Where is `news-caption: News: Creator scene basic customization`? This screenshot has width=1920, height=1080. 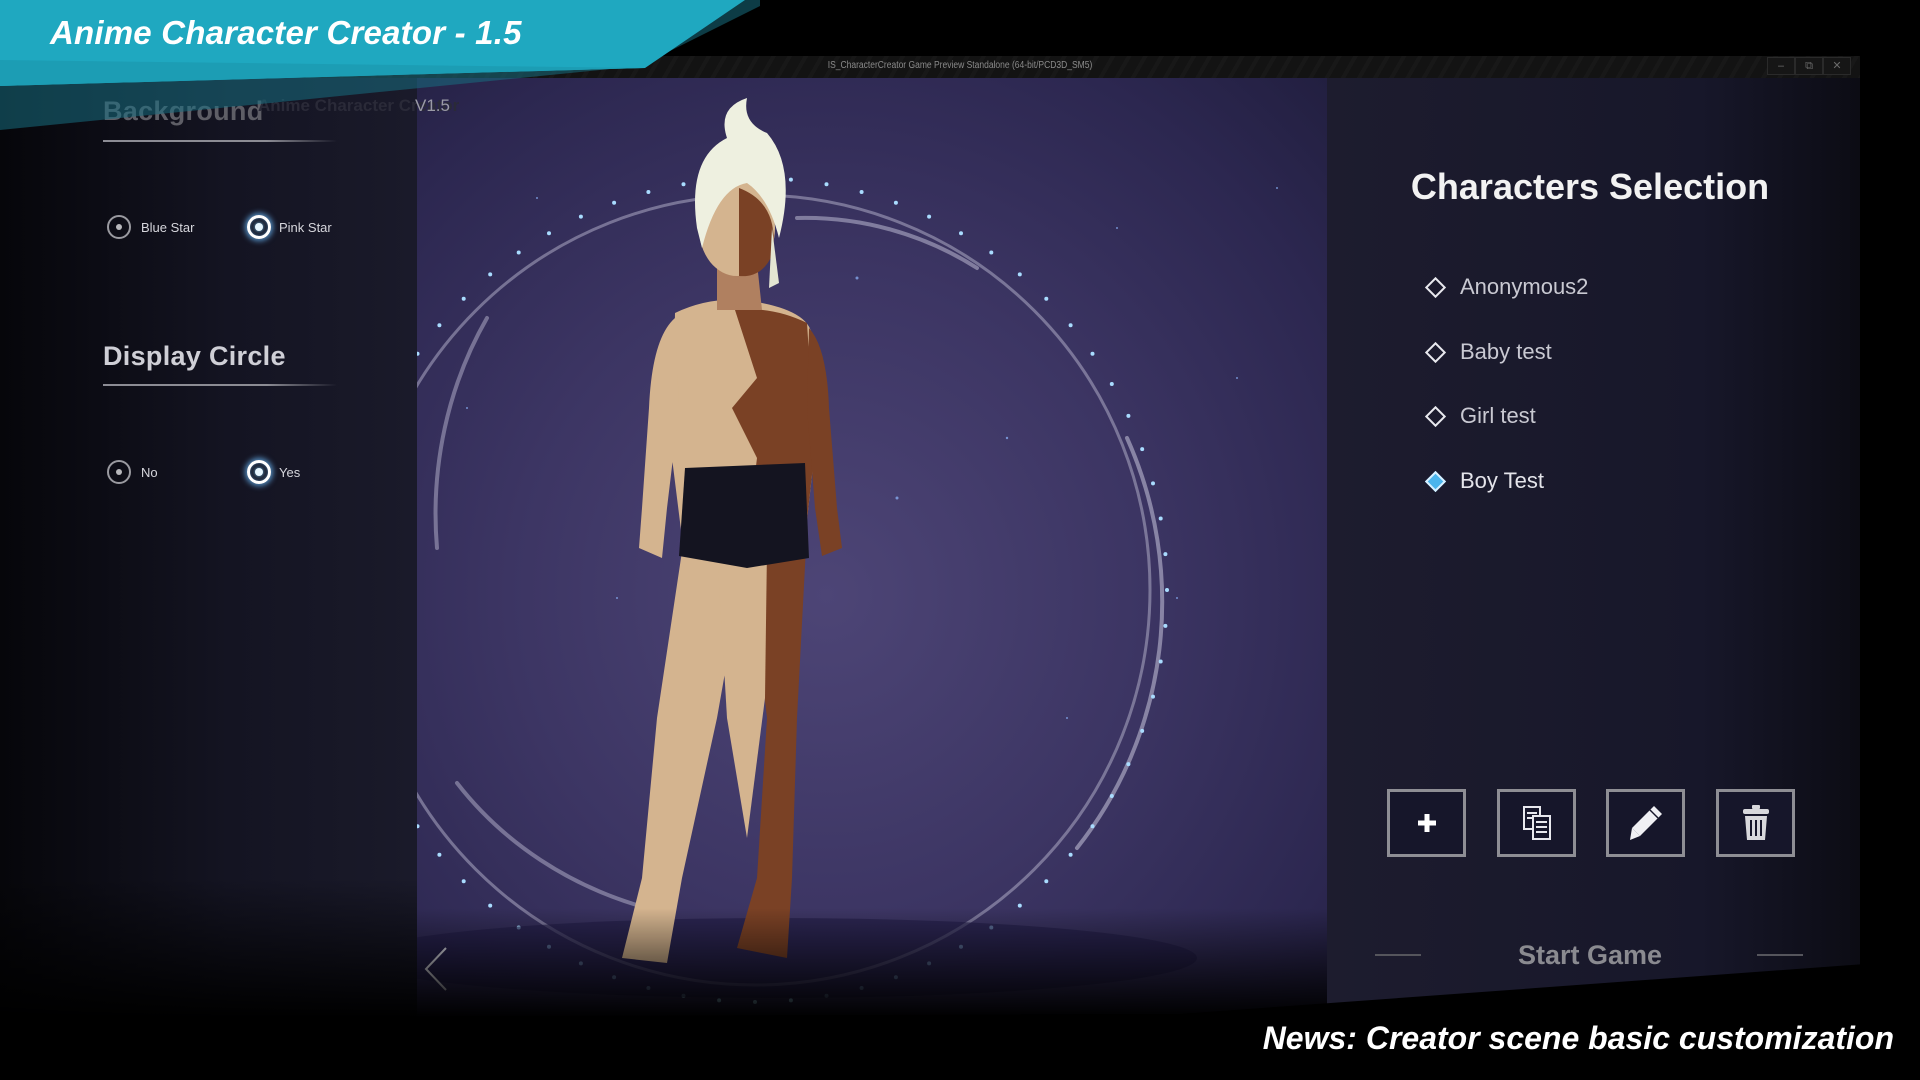
news-caption: News: Creator scene basic customization is located at coordinates (1578, 1038).